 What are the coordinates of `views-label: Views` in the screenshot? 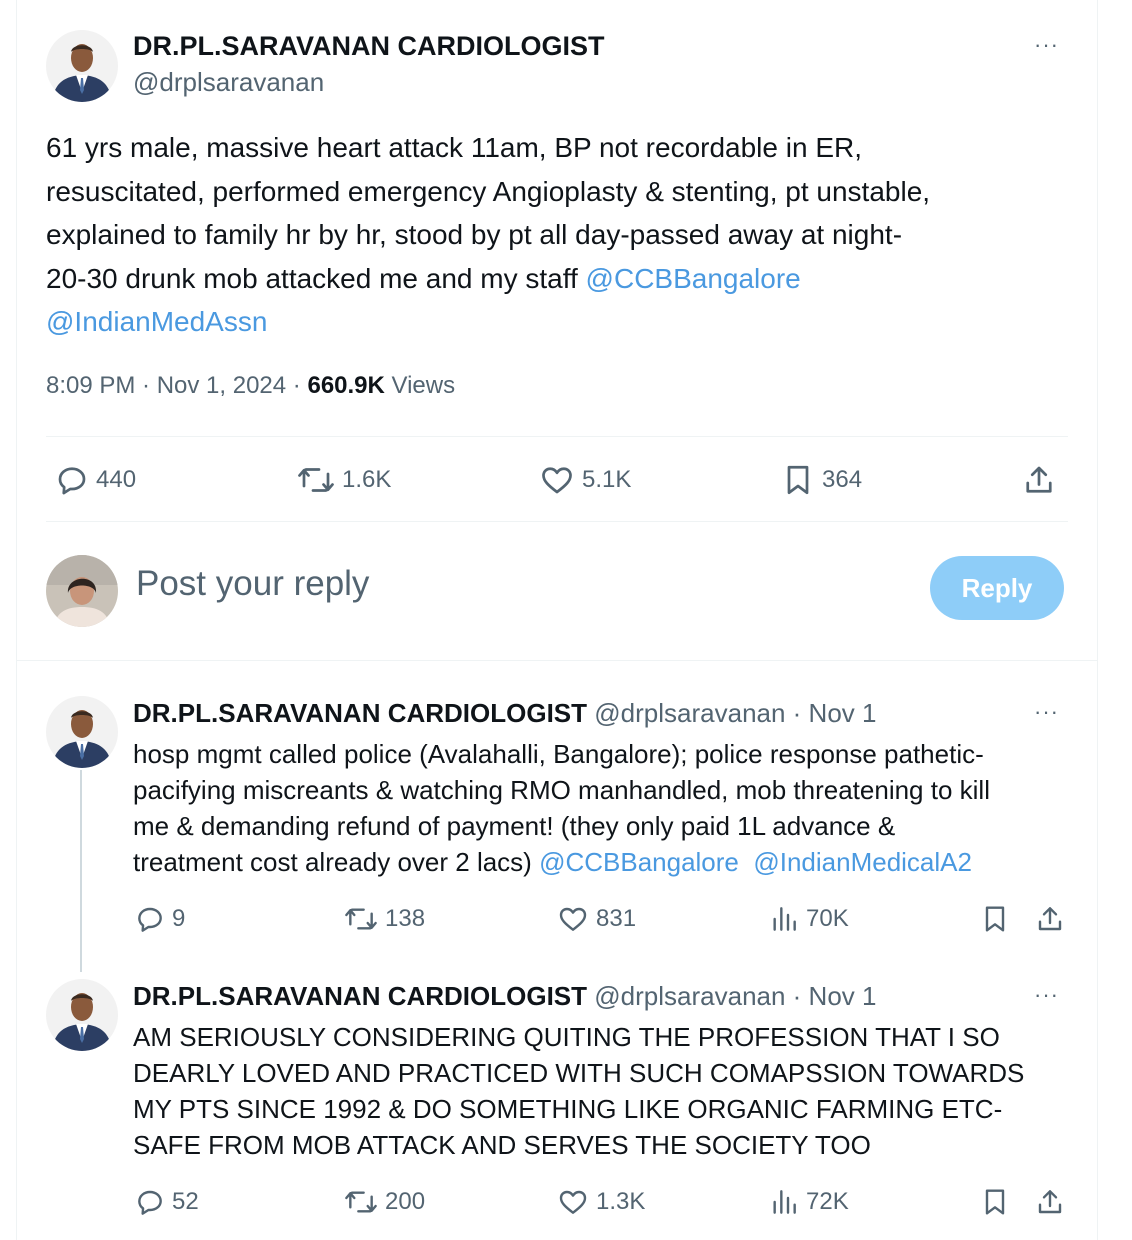 It's located at (420, 385).